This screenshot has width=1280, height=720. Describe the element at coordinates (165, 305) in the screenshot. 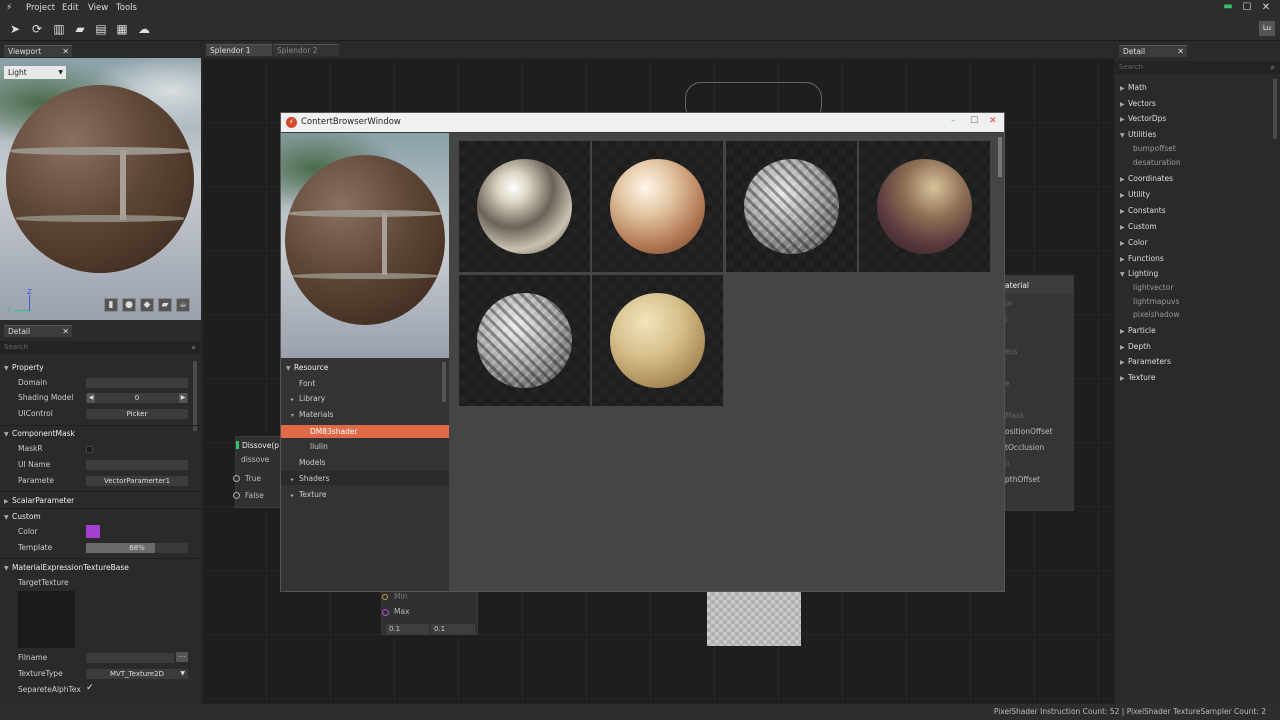

I see `cube-icon: ▰` at that location.